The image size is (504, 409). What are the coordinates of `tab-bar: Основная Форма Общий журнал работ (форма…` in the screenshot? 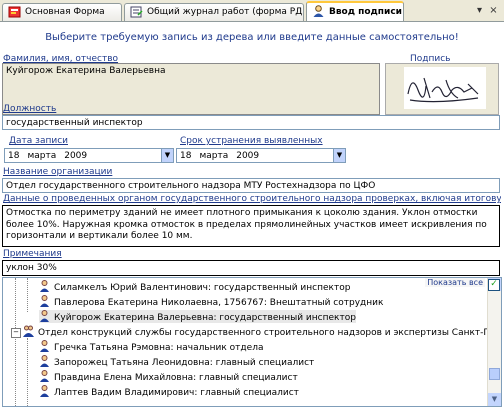 It's located at (252, 11).